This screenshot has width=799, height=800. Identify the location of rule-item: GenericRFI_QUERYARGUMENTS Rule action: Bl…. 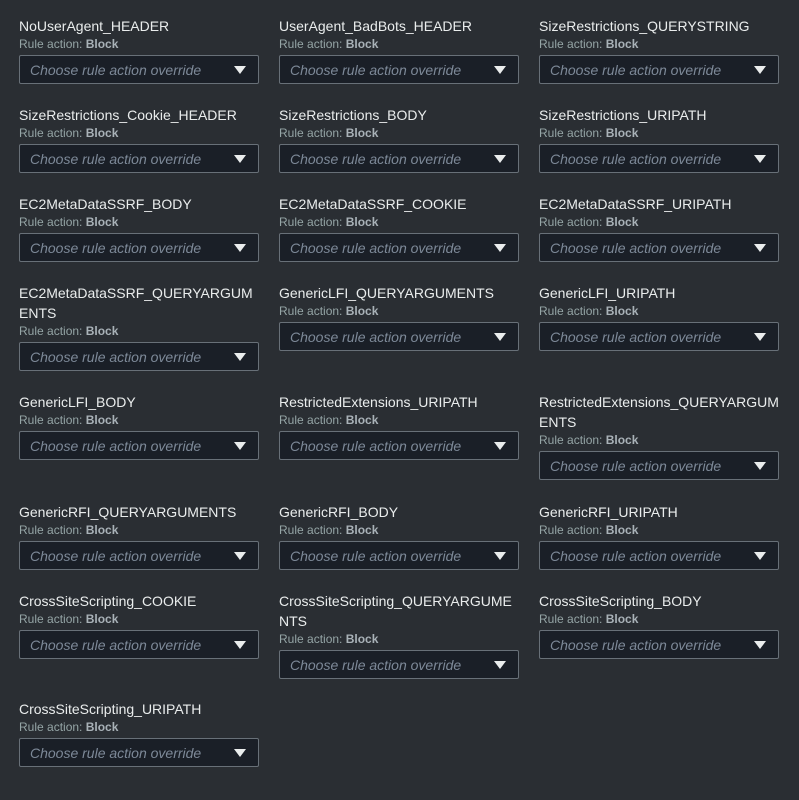
(139, 536).